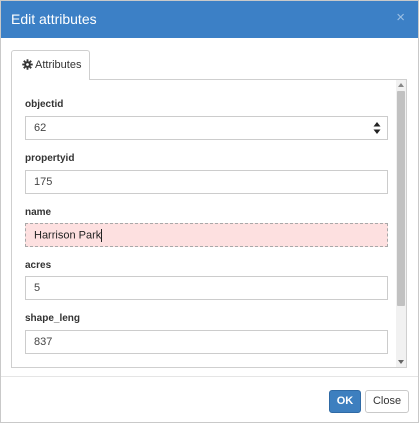  Describe the element at coordinates (44, 104) in the screenshot. I see `objectid-label: objectid` at that location.